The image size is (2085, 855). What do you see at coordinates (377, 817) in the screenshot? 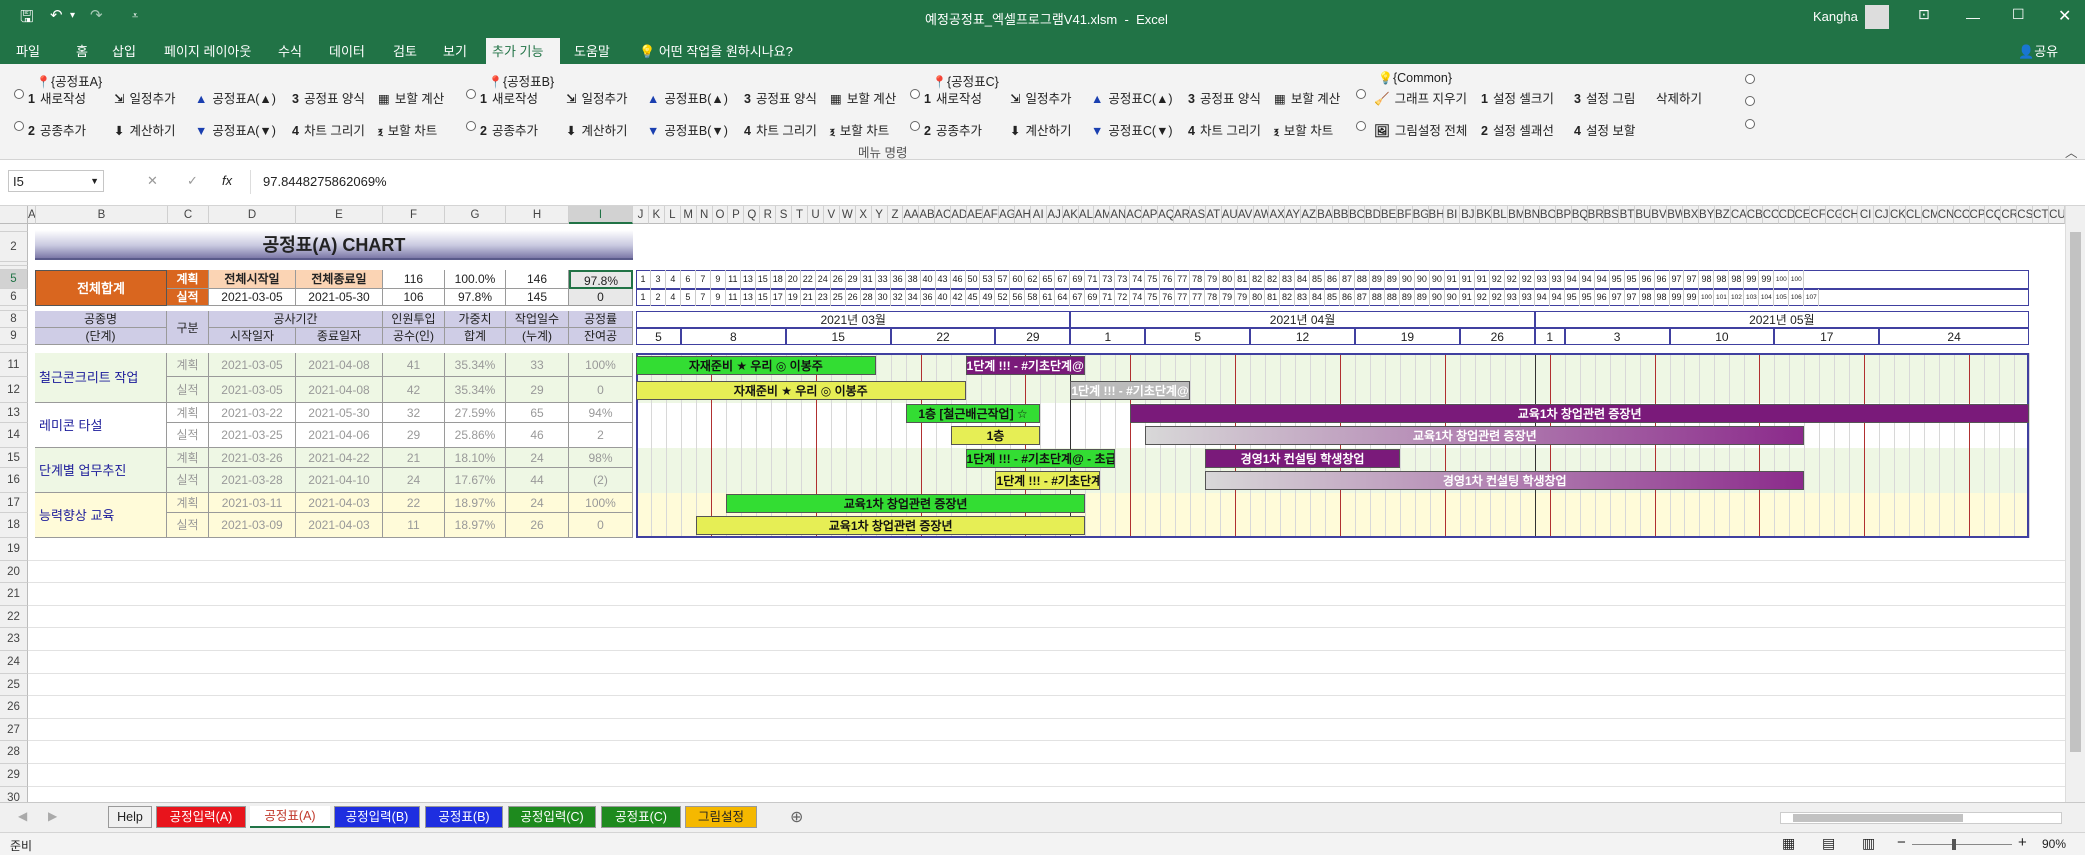
I see `sheet-tab: 공정입력(B)` at bounding box center [377, 817].